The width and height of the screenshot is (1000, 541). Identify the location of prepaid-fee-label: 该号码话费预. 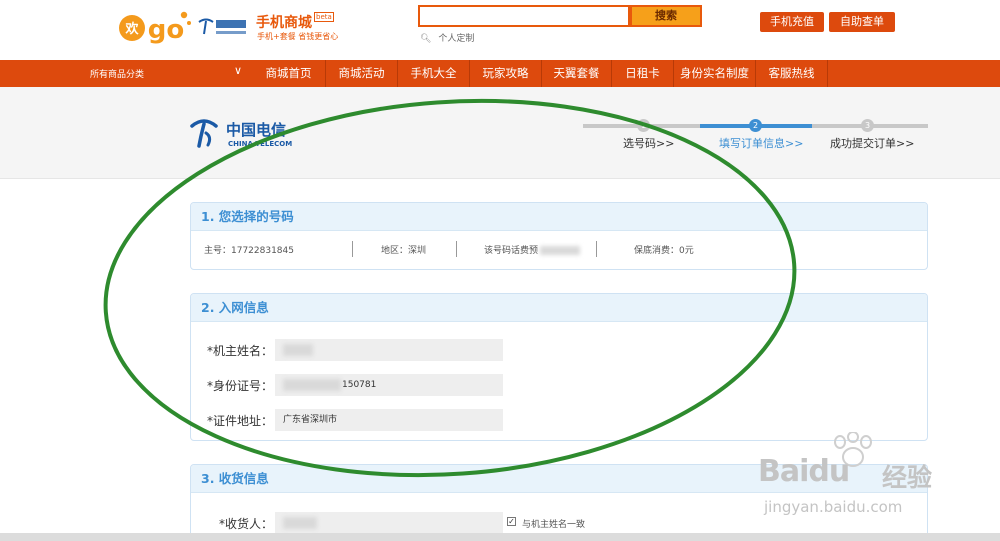
(511, 251).